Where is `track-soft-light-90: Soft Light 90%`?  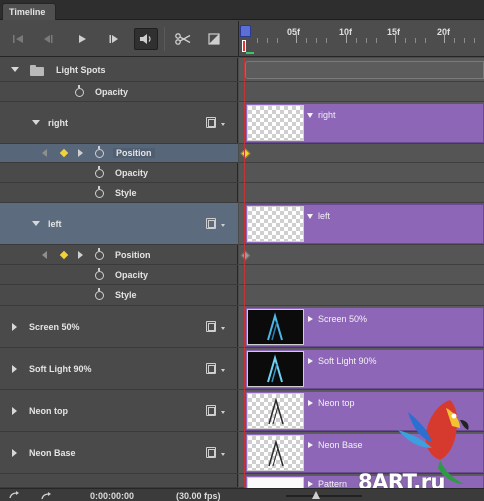 track-soft-light-90: Soft Light 90% is located at coordinates (361, 369).